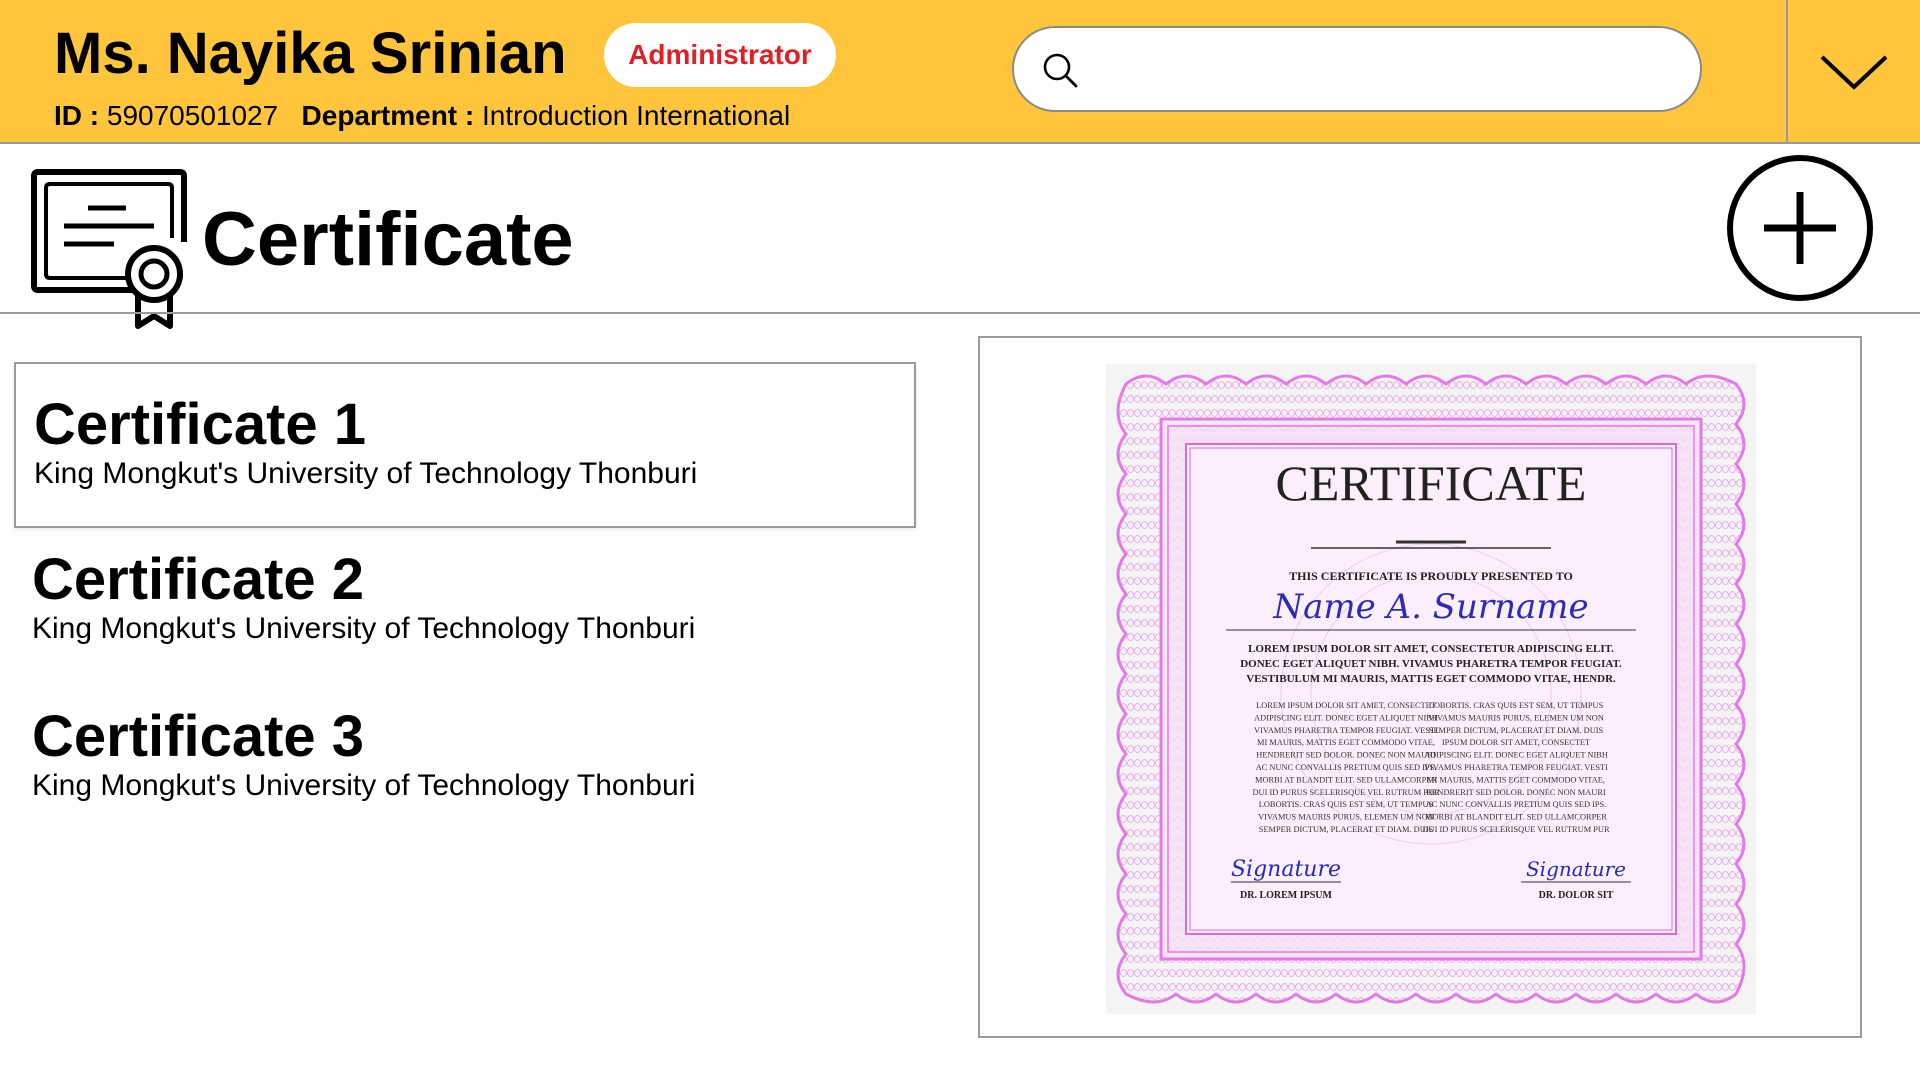 The height and width of the screenshot is (1080, 1920). Describe the element at coordinates (198, 736) in the screenshot. I see `certificate-title: Certificate 3` at that location.